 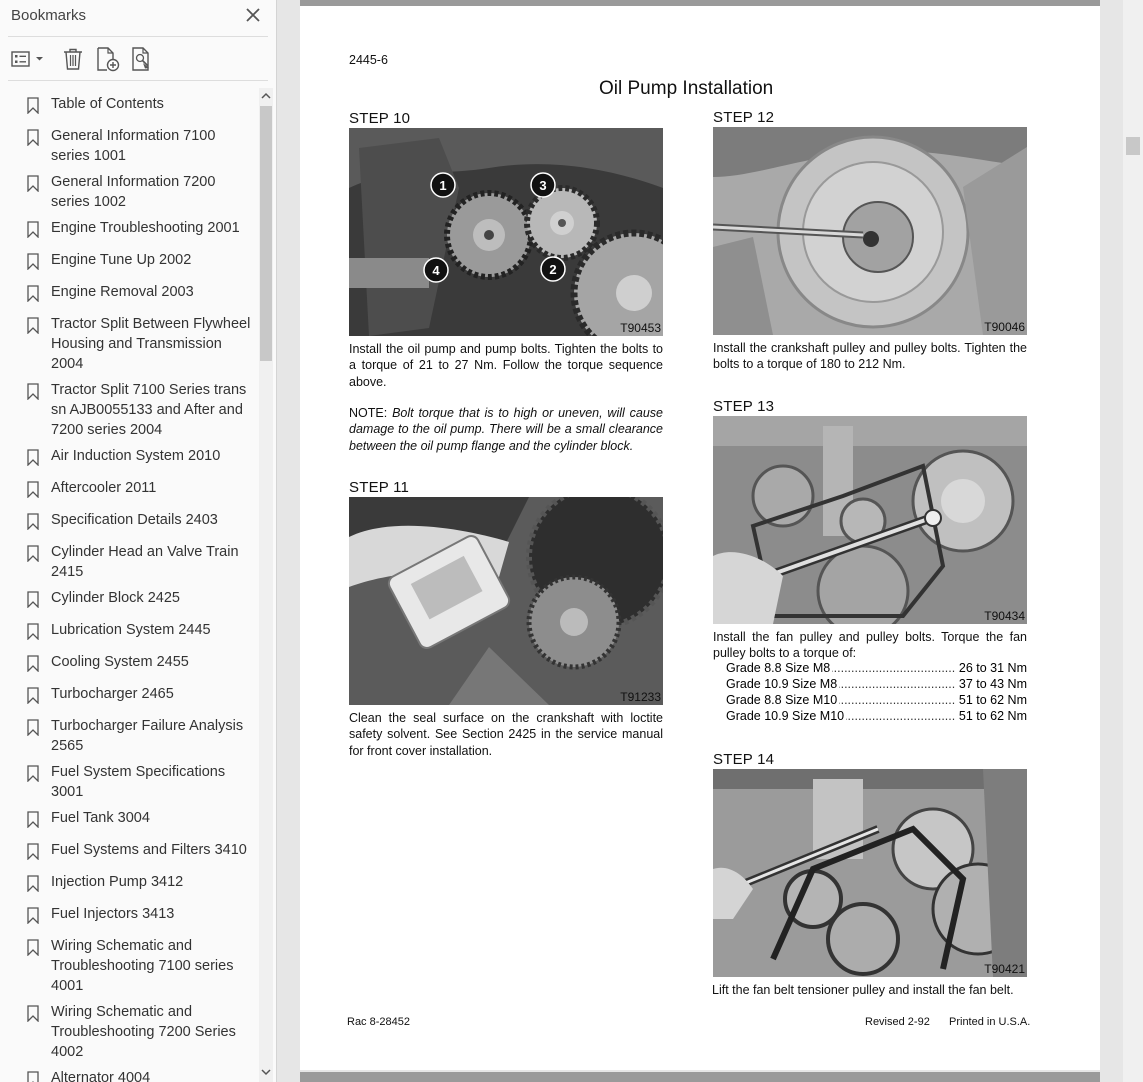 I want to click on bookmark-label: Cylinder Head an Valve Train 2415, so click(x=145, y=562).